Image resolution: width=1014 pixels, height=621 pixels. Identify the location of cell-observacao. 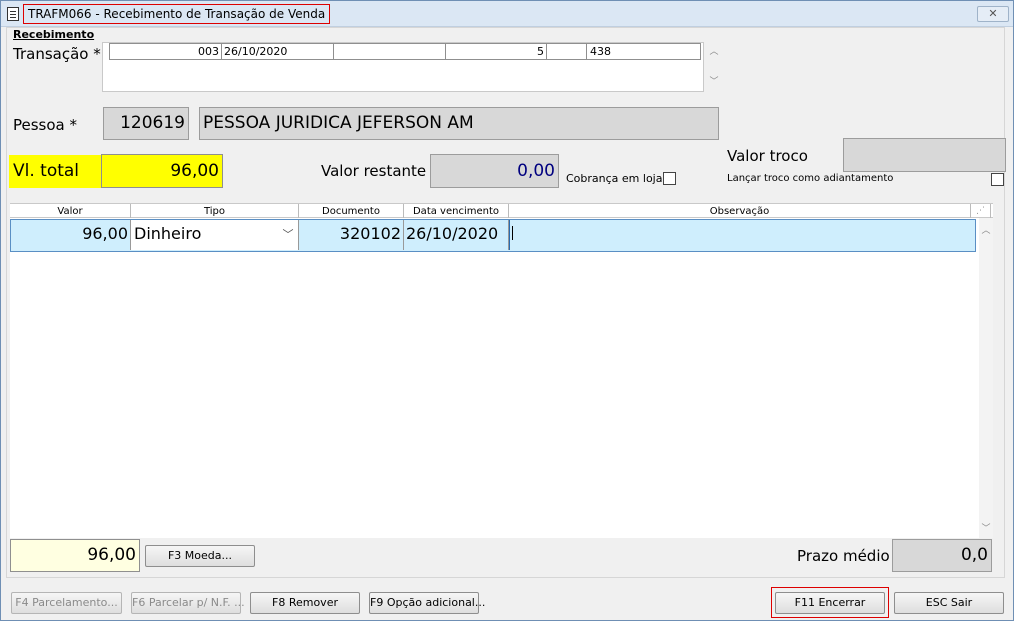
(742, 235).